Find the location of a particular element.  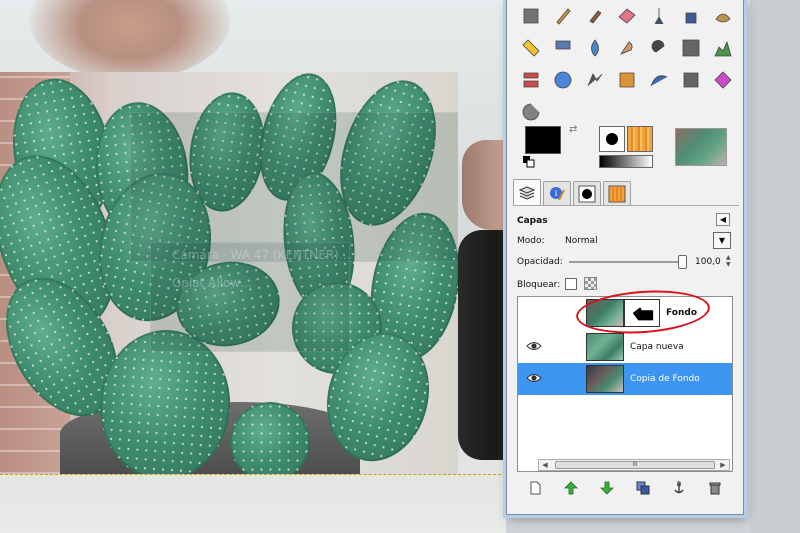

red-annotation-ellipse is located at coordinates (643, 312).